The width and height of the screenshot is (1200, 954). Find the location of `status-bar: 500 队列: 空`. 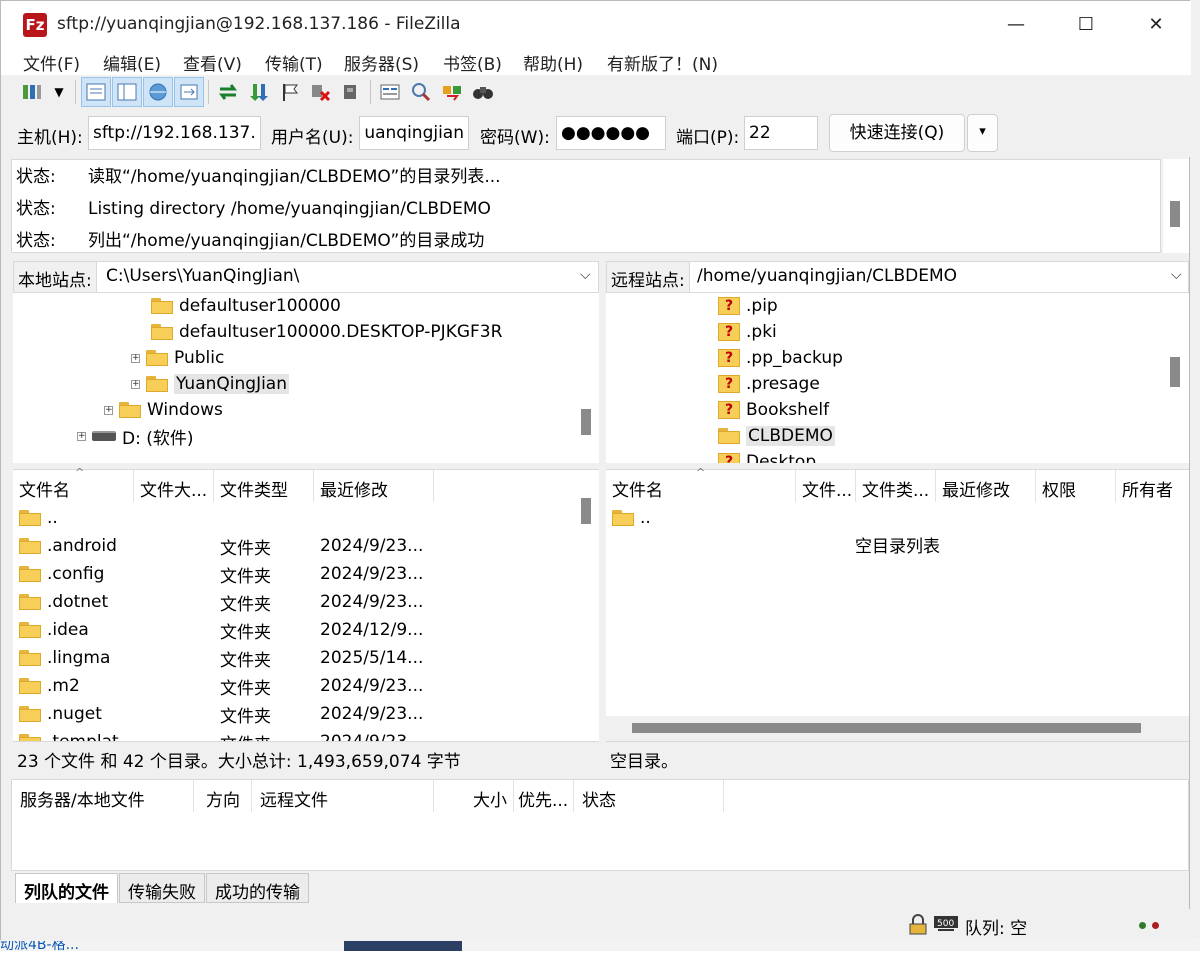

status-bar: 500 队列: 空 is located at coordinates (596, 925).